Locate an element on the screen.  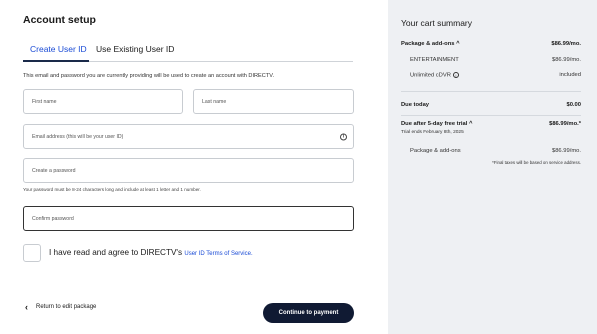
trial-ends-text: Trial ends February 8th, 2025 is located at coordinates (432, 132).